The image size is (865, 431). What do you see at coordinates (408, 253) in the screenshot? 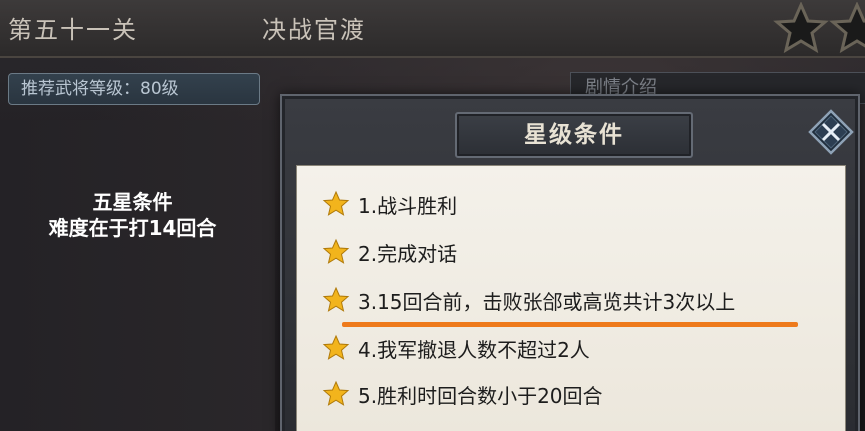
I see `condition-text: 2.完成对话` at bounding box center [408, 253].